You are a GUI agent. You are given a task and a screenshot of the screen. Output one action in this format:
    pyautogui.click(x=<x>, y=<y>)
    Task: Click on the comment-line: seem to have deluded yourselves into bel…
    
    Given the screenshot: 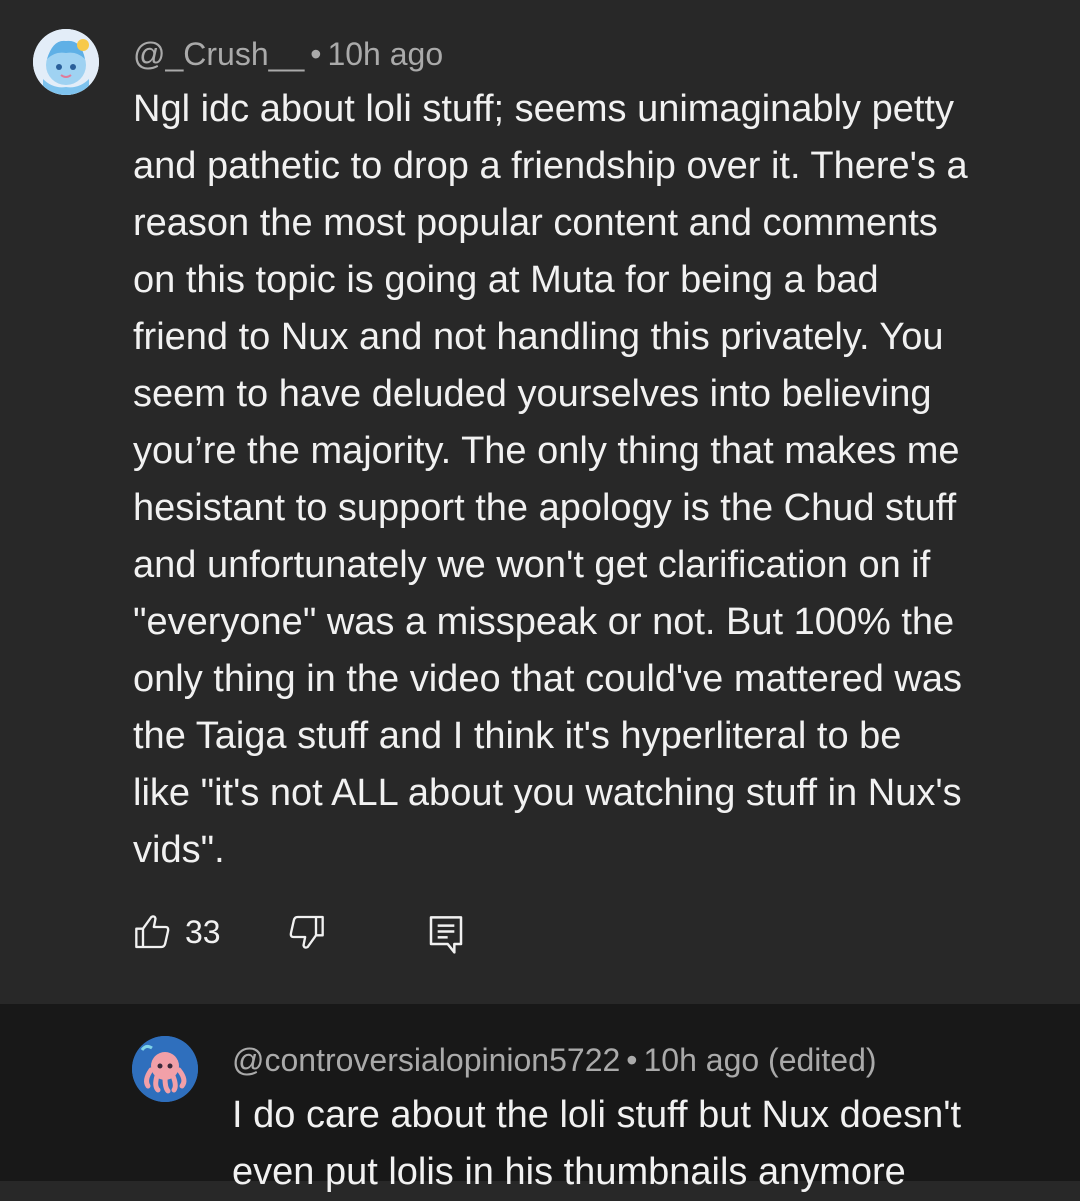 What is the action you would take?
    pyautogui.click(x=532, y=394)
    